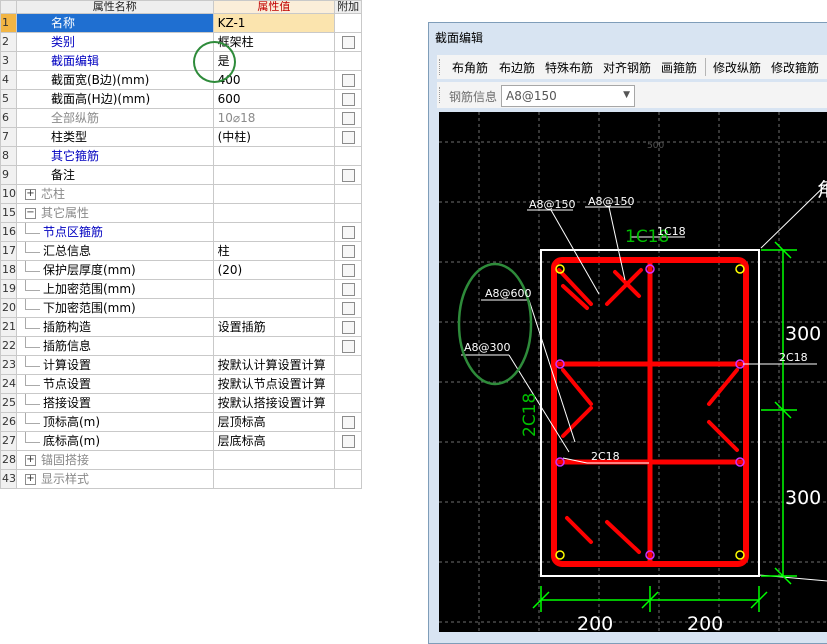 This screenshot has height=644, width=827. I want to click on property-row: 22 插筋信息, so click(181, 346).